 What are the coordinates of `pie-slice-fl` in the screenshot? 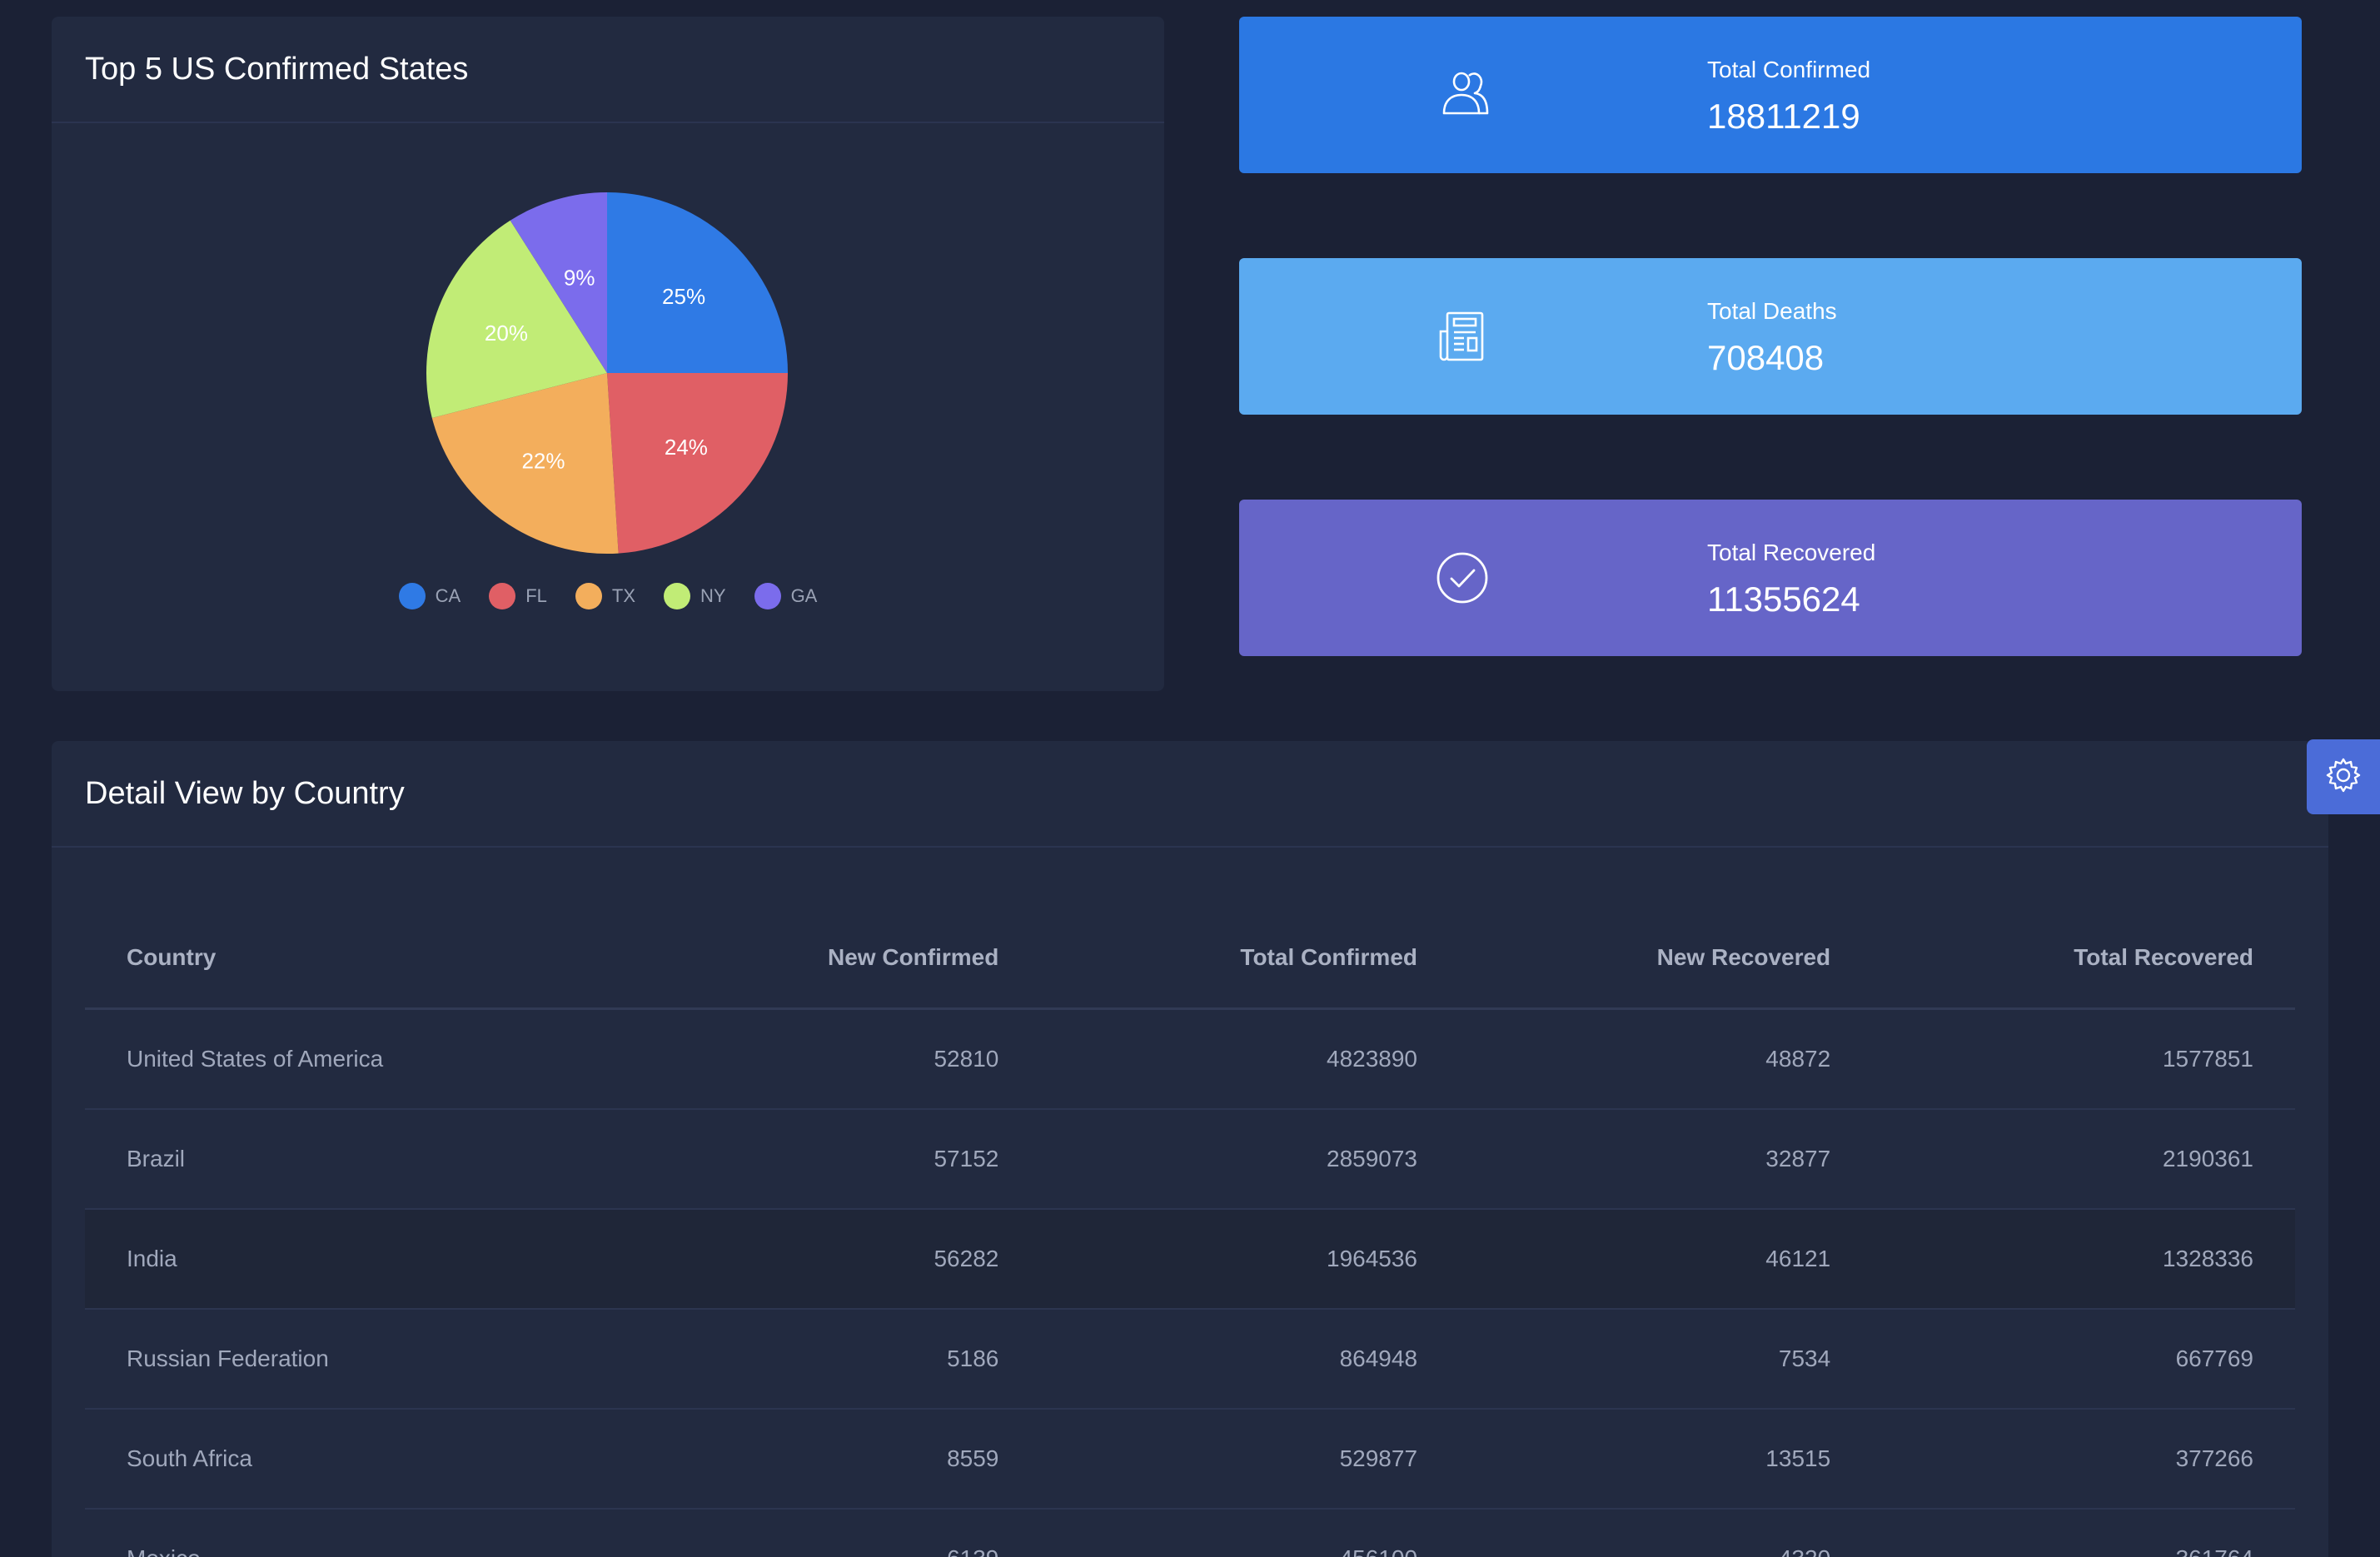 It's located at (697, 463).